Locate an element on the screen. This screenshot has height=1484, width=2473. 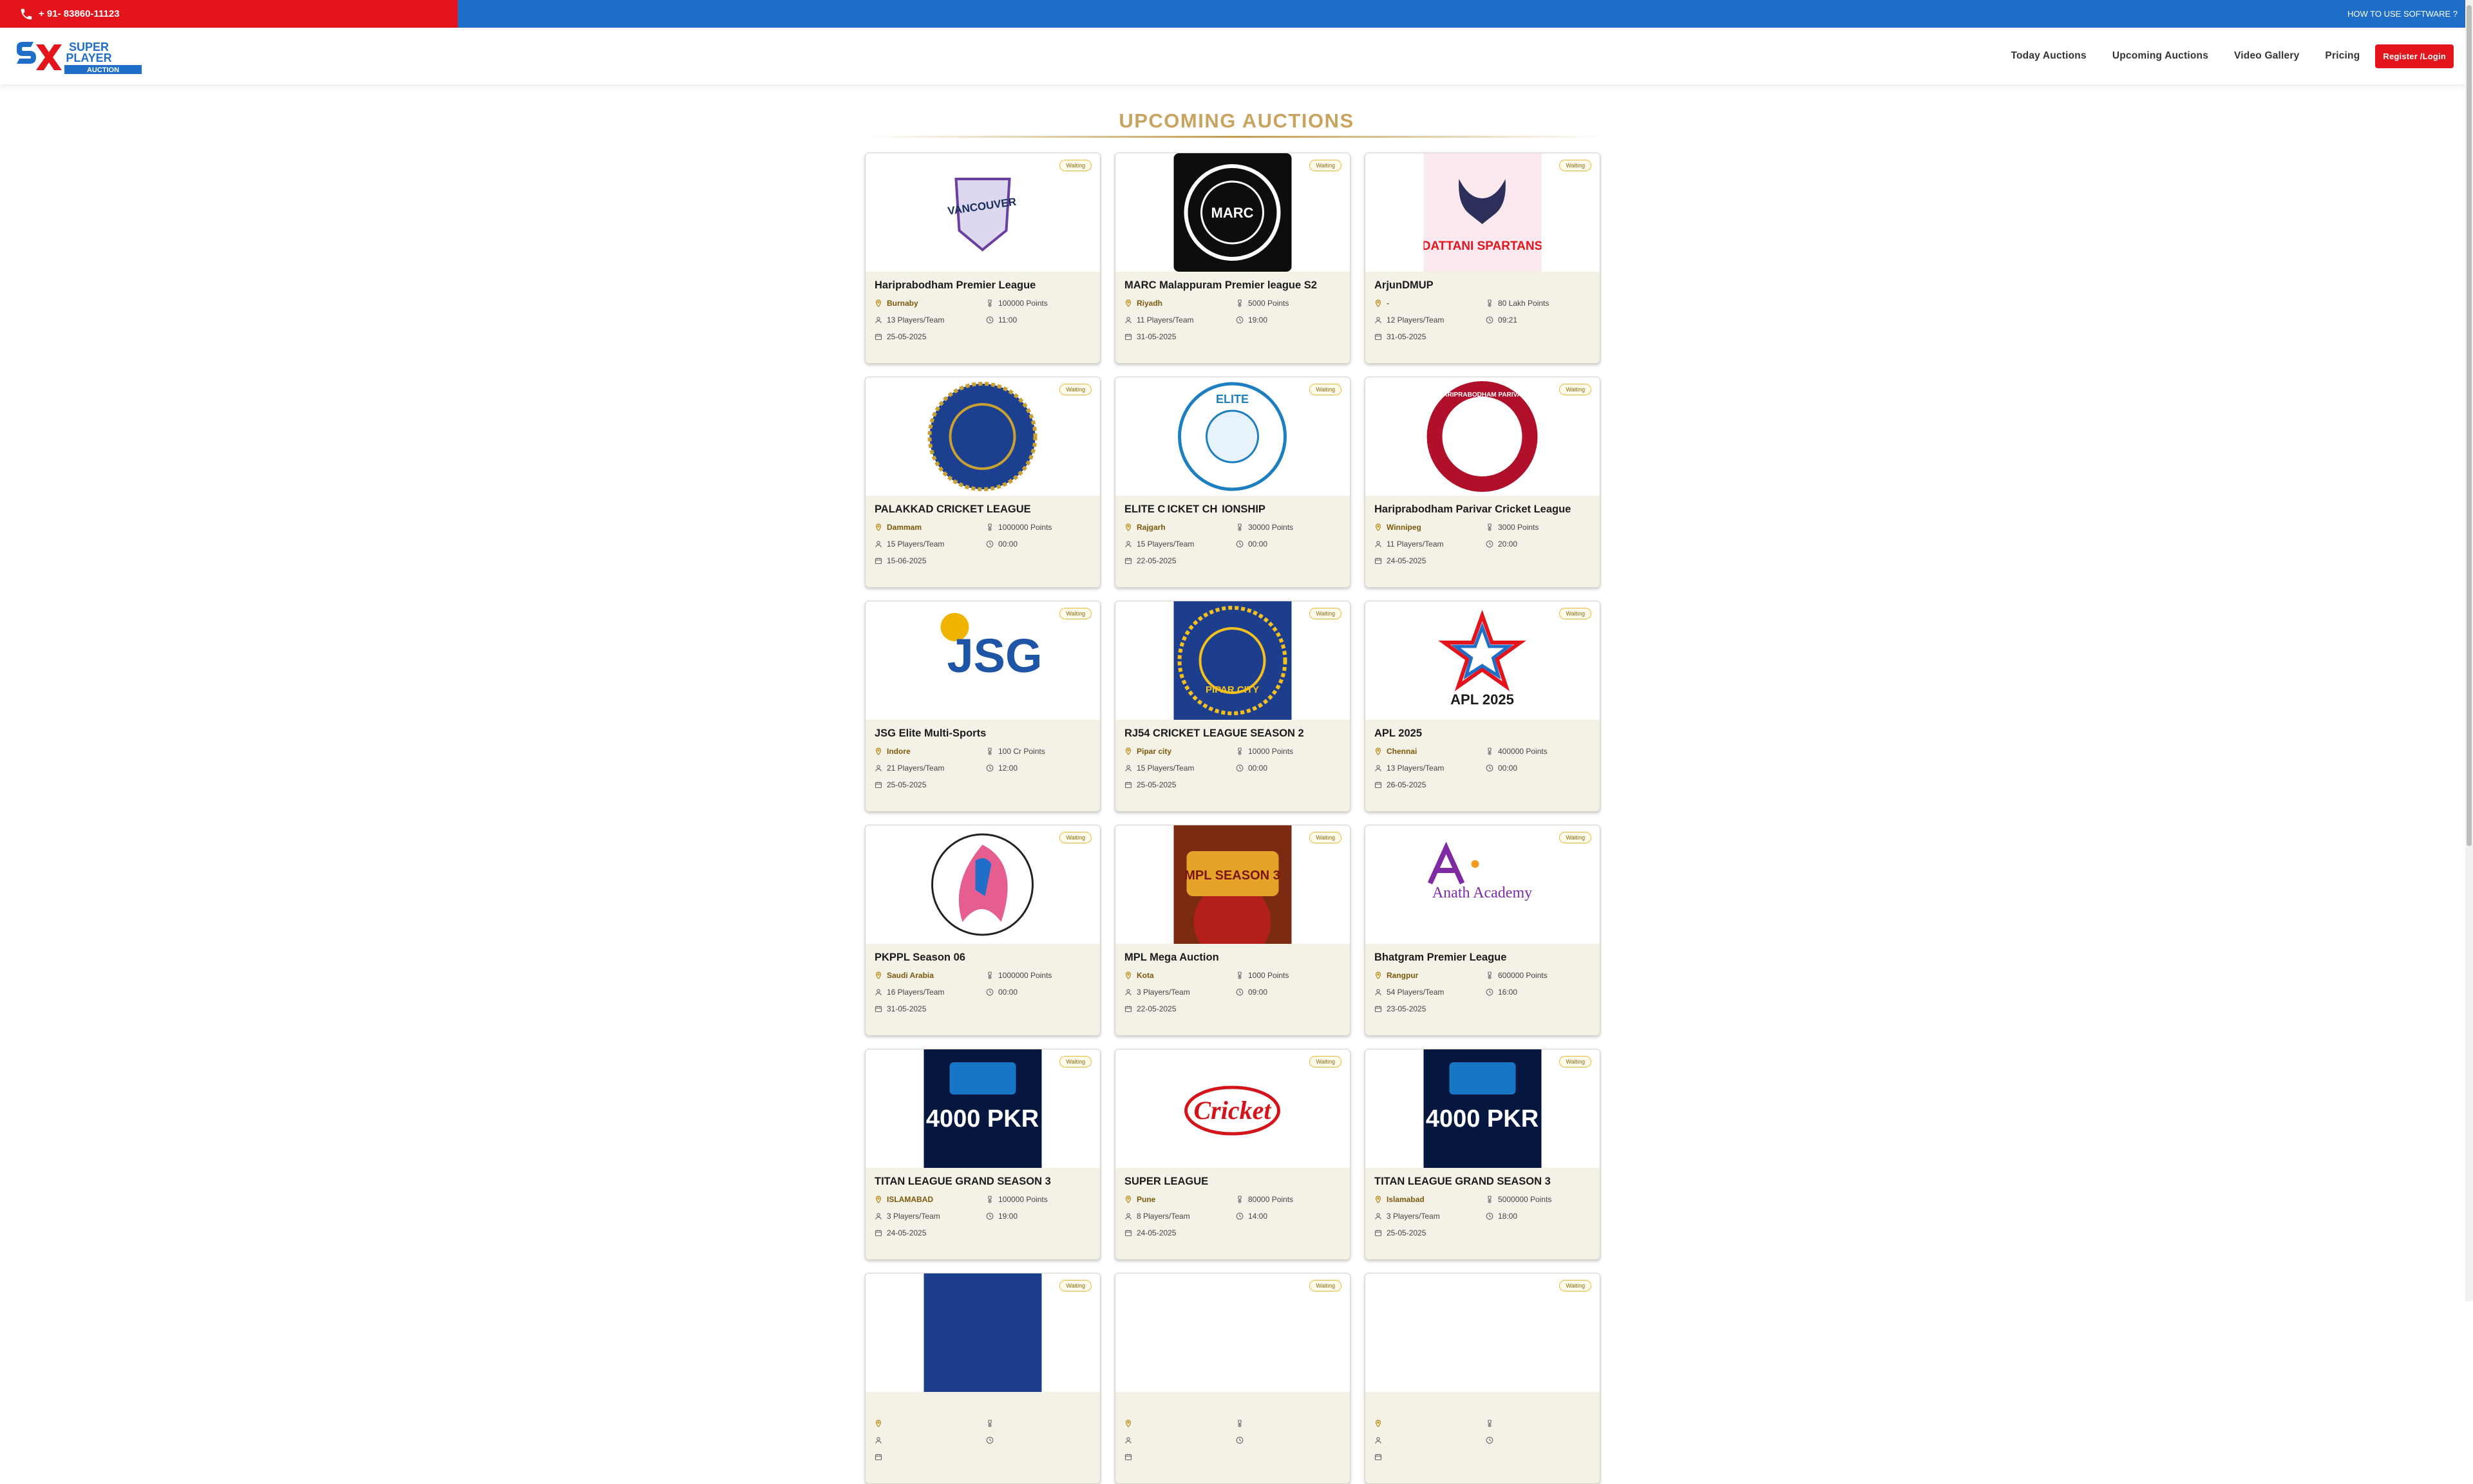
auction-image: MPL SEASON 3 Waiting is located at coordinates (1232, 885).